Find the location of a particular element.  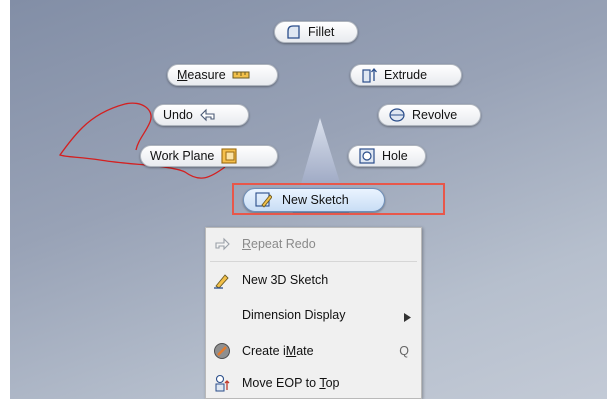

extrude-icon is located at coordinates (369, 75).